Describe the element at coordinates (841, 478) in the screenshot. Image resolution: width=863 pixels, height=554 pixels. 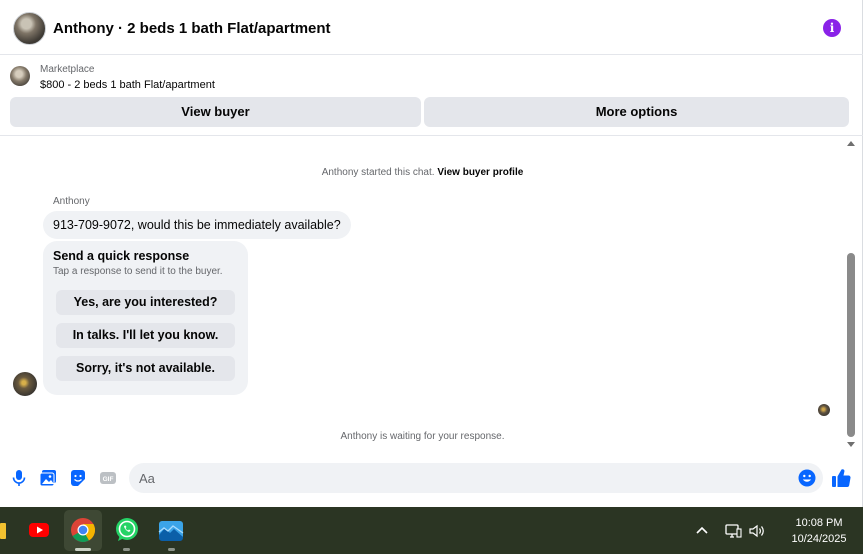
I see `like-icon` at that location.